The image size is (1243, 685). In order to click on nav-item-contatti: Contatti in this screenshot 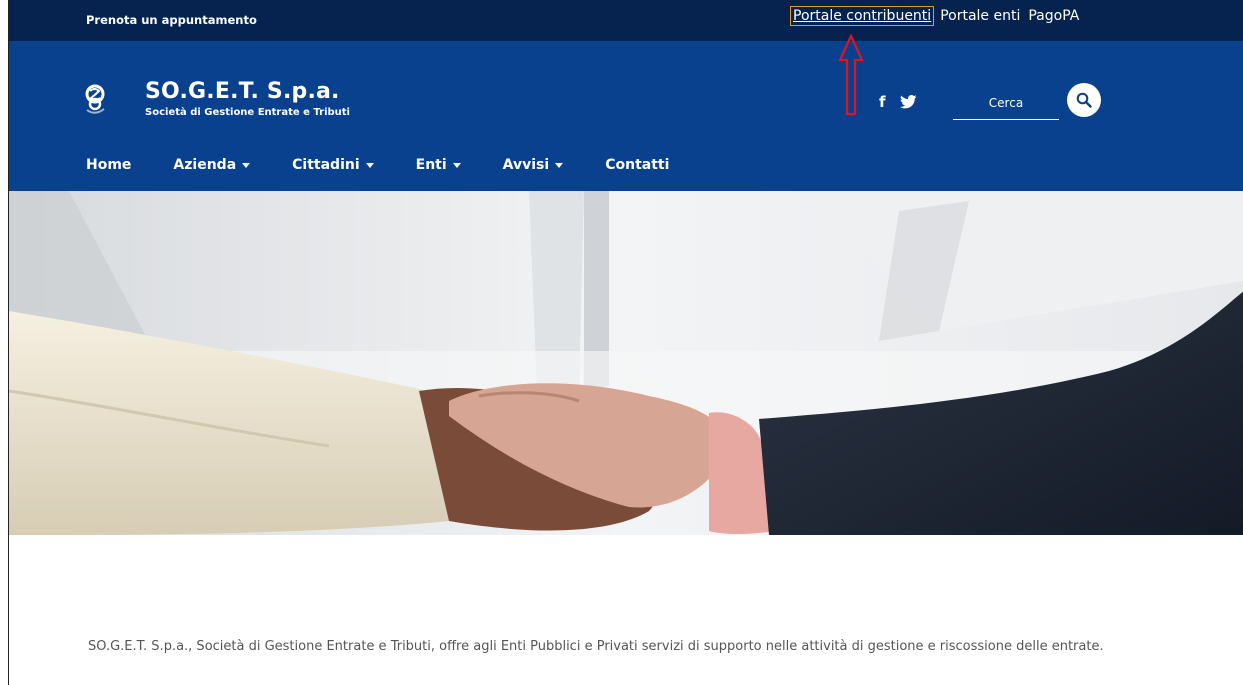, I will do `click(637, 165)`.